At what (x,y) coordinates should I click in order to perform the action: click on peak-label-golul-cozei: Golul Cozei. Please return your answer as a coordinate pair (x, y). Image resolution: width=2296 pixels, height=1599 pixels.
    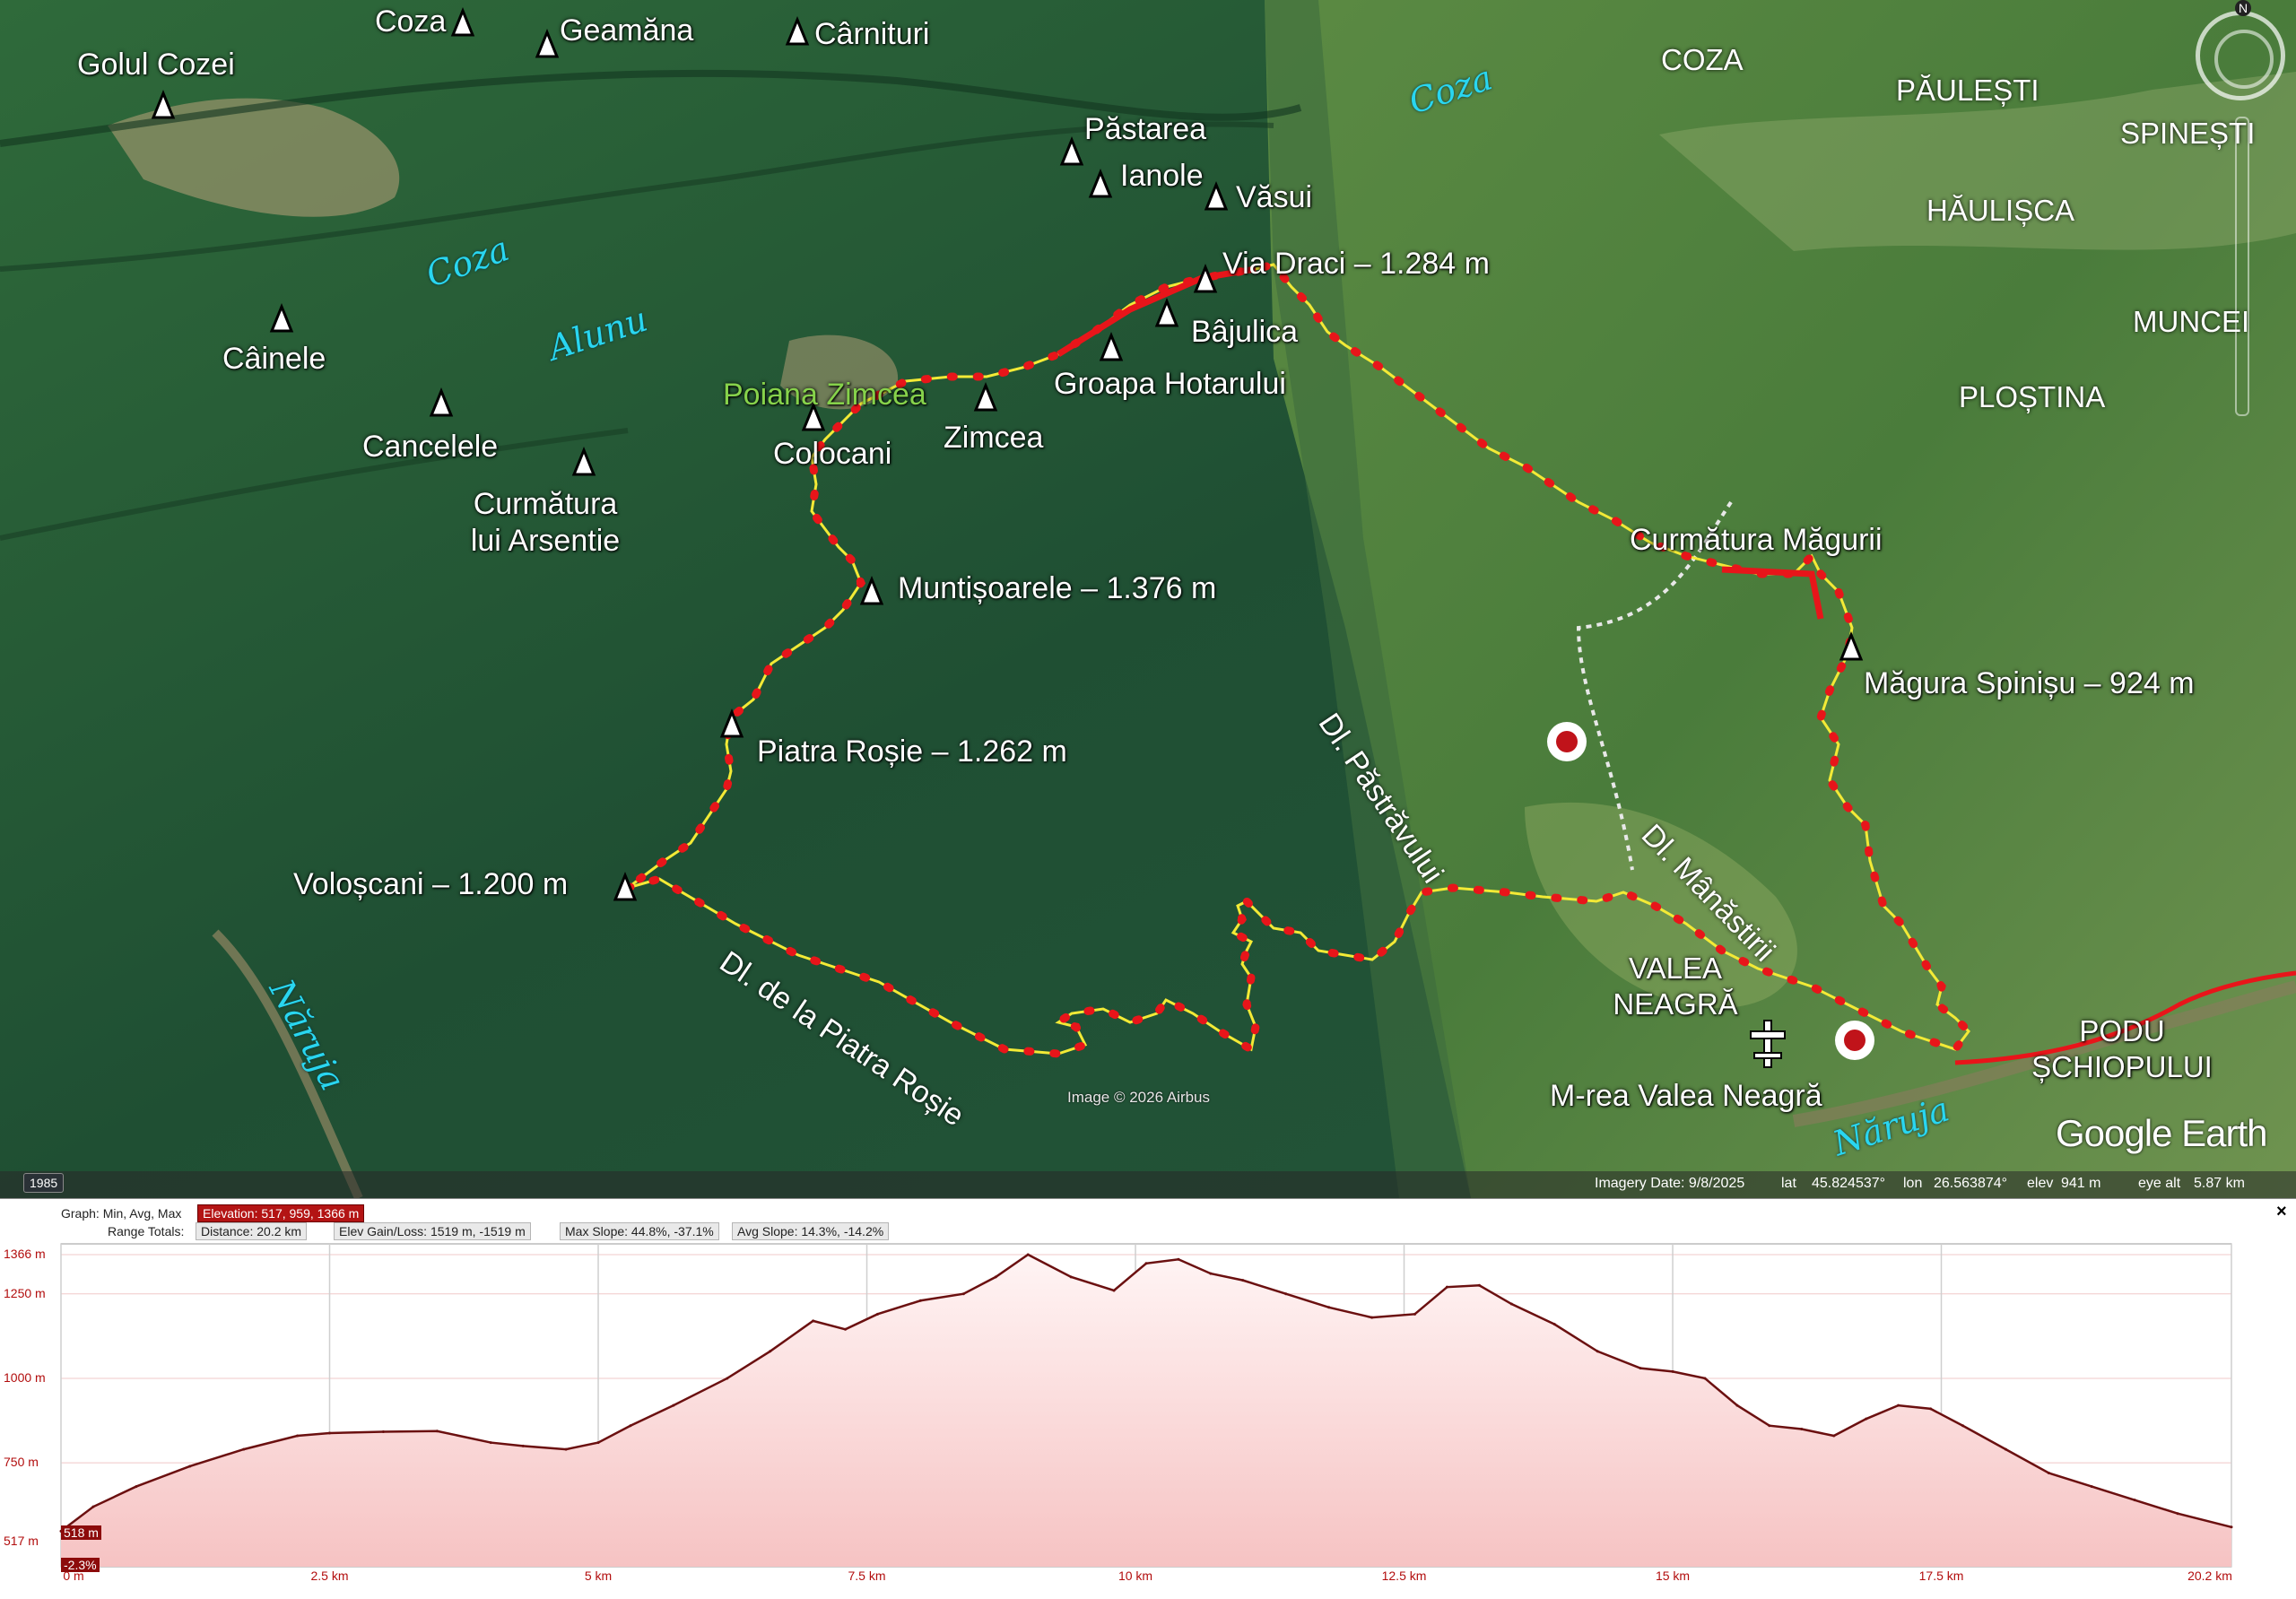
    Looking at the image, I should click on (156, 65).